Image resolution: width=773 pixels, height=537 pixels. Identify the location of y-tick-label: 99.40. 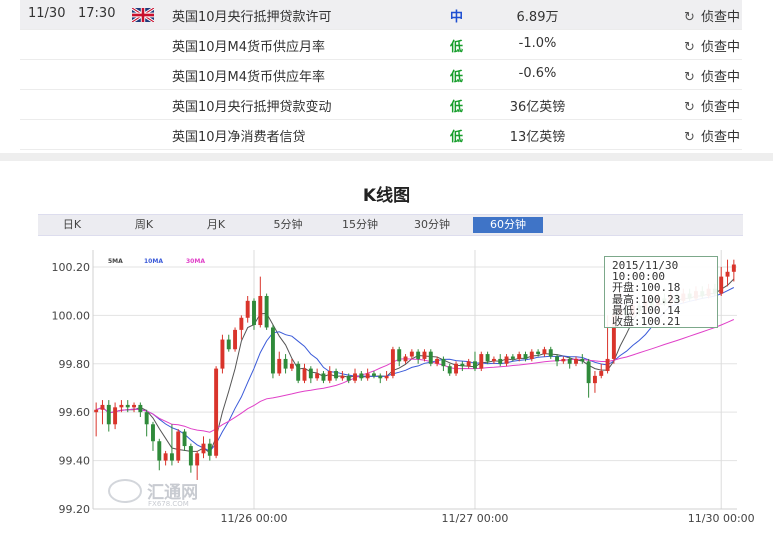
(75, 461).